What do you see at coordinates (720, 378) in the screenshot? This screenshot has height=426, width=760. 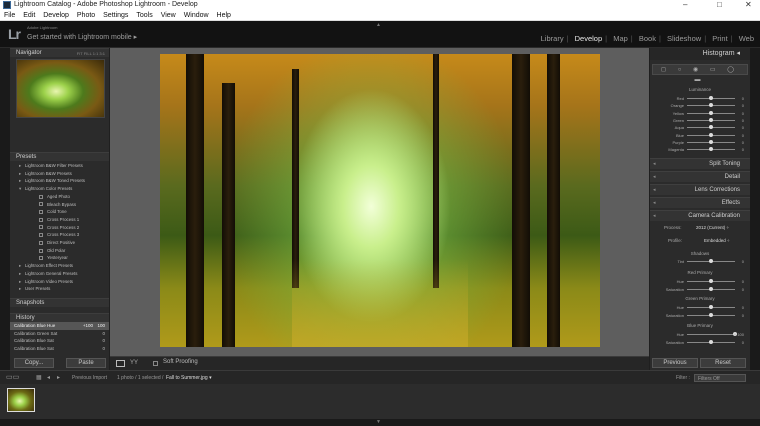 I see `filter-select: Filters Off` at bounding box center [720, 378].